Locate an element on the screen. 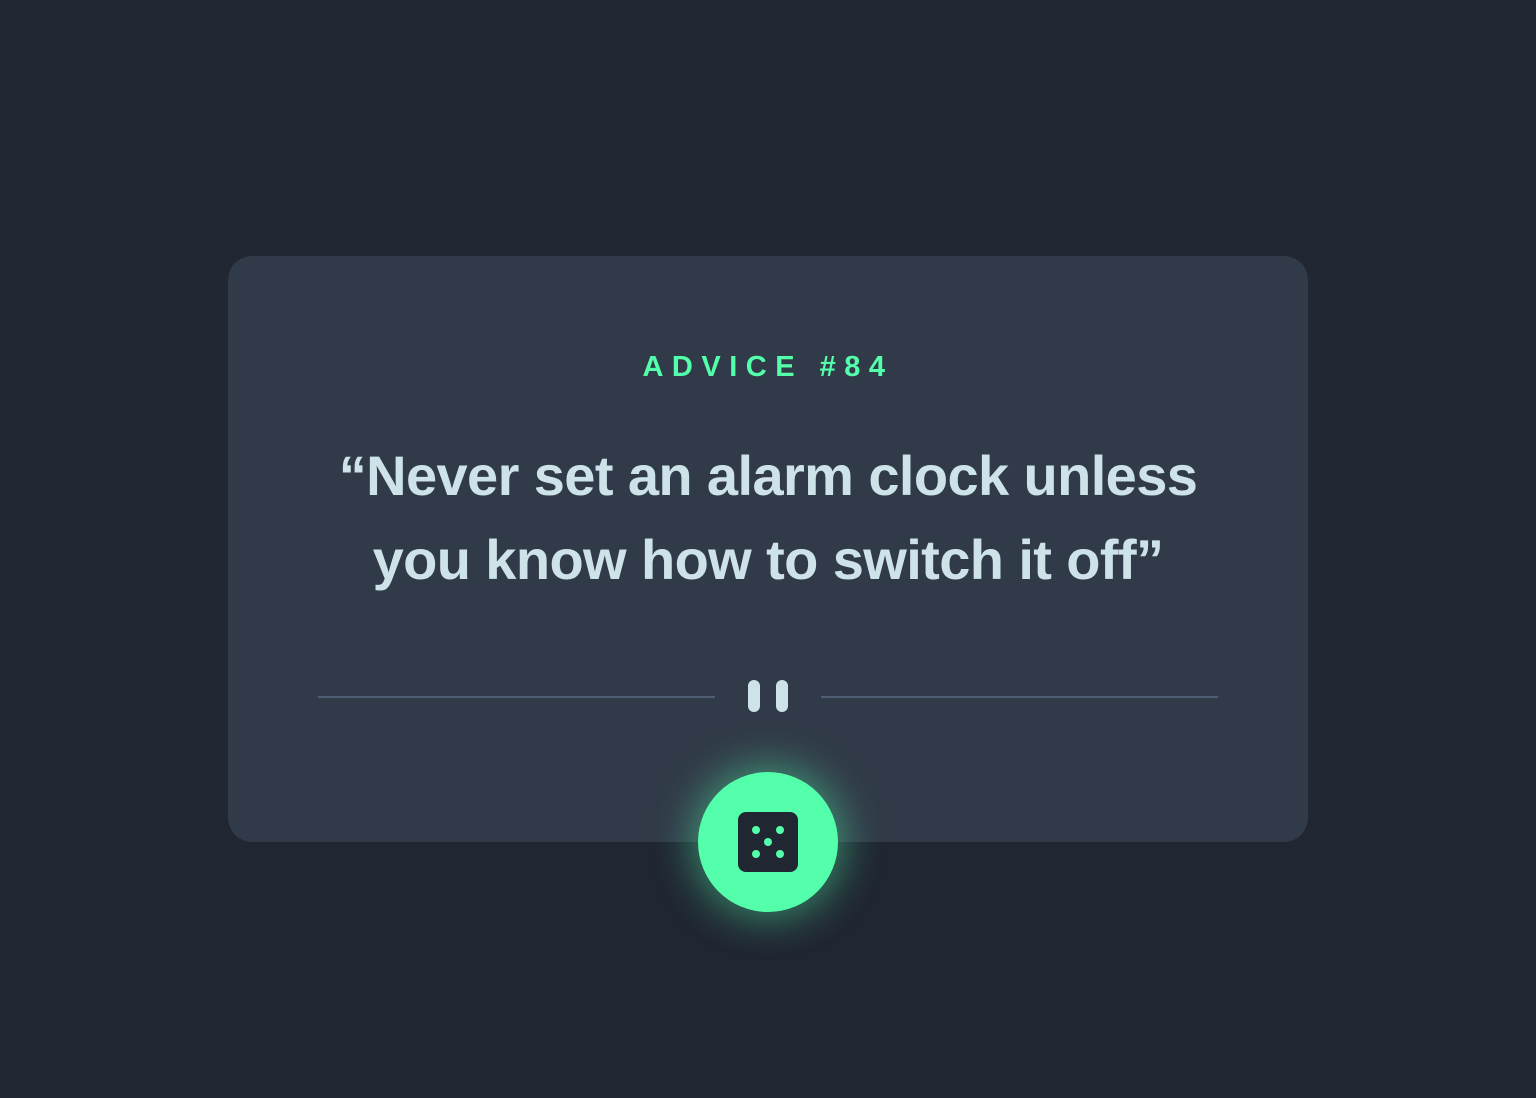  dice-icon is located at coordinates (768, 842).